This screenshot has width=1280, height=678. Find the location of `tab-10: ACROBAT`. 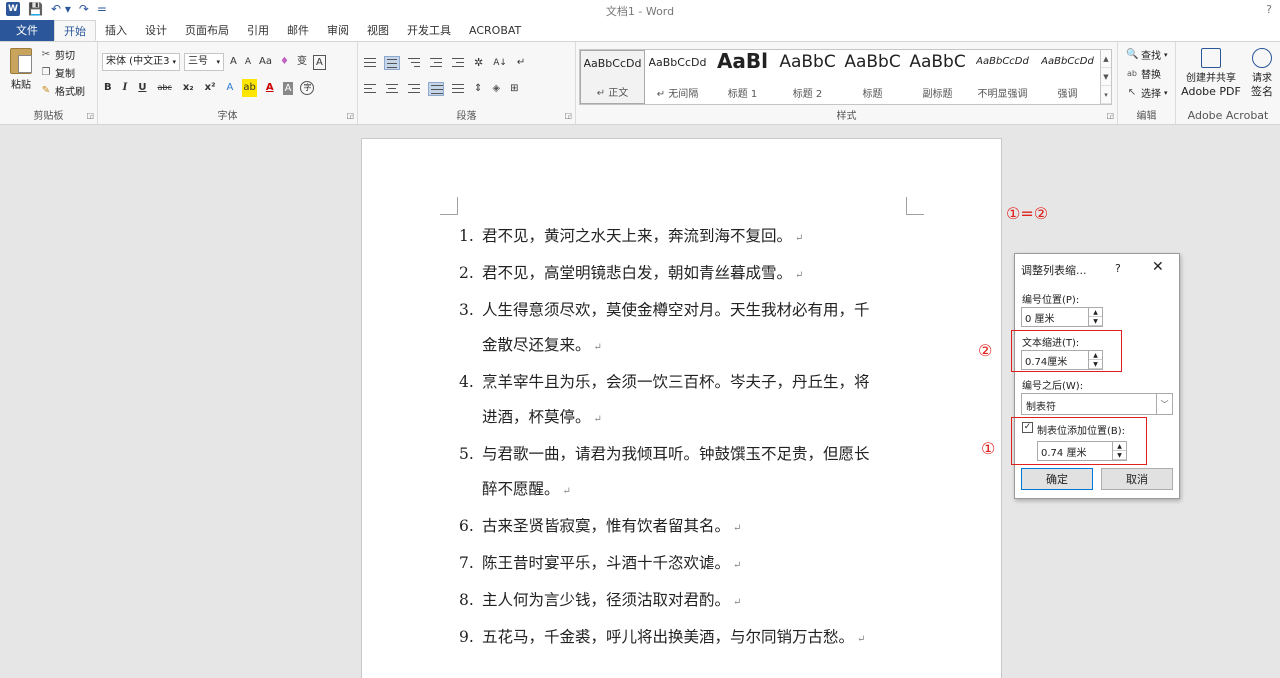

tab-10: ACROBAT is located at coordinates (495, 30).